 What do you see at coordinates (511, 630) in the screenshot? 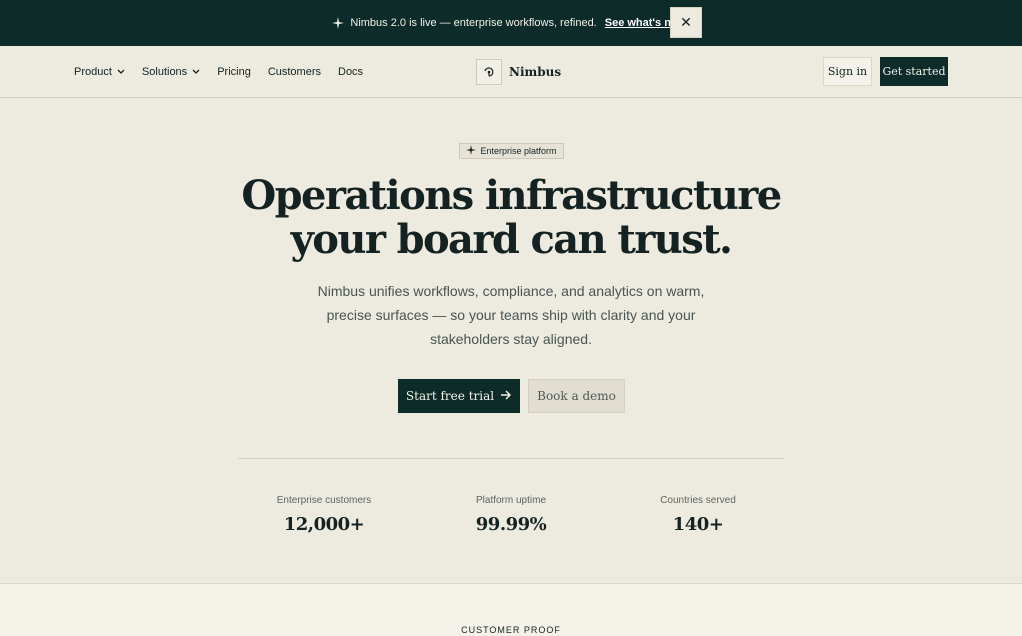
I see `section-eyebrow: CUSTOMER PROOF` at bounding box center [511, 630].